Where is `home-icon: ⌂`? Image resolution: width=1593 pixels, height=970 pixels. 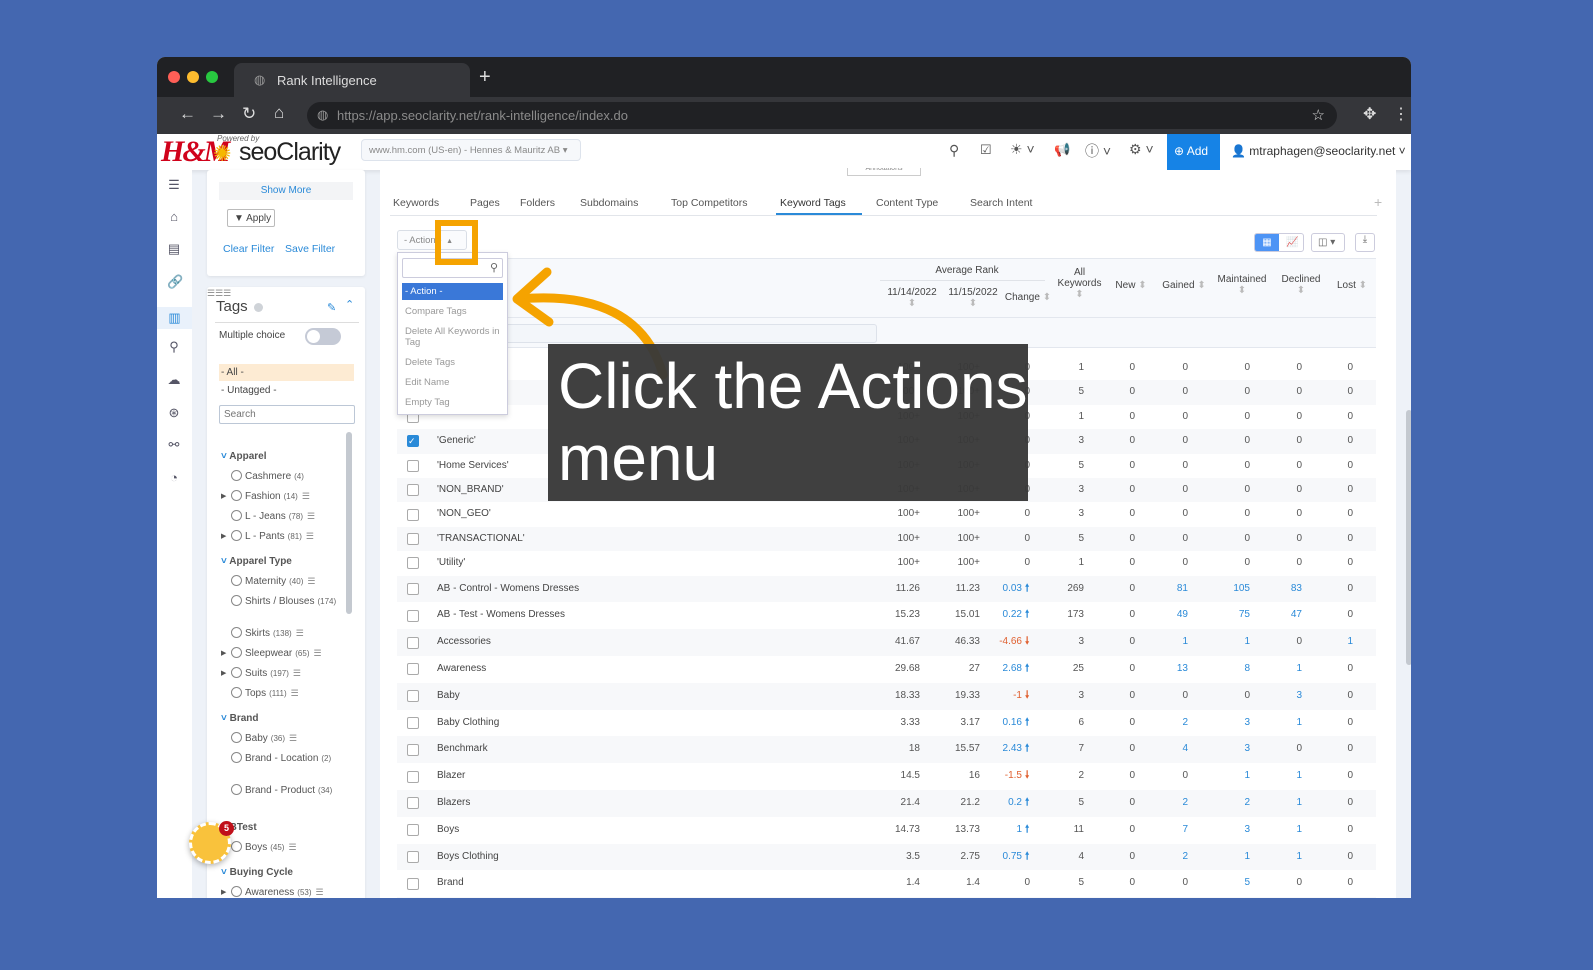 home-icon: ⌂ is located at coordinates (279, 113).